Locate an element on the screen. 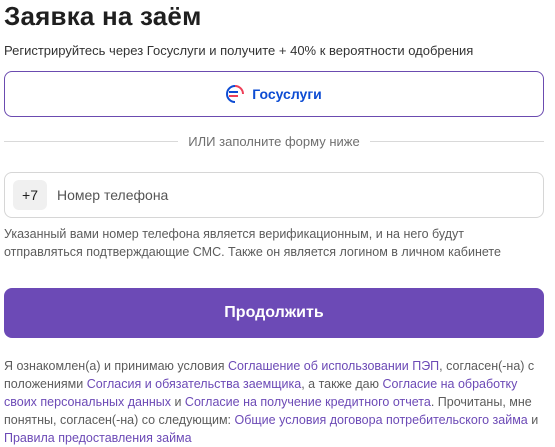  link-pep-agreement: Соглашение об использовании ПЭП is located at coordinates (333, 366).